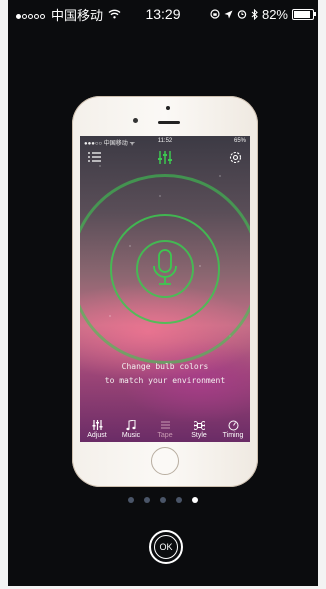  What do you see at coordinates (215, 14) in the screenshot?
I see `lock-rotation-icon` at bounding box center [215, 14].